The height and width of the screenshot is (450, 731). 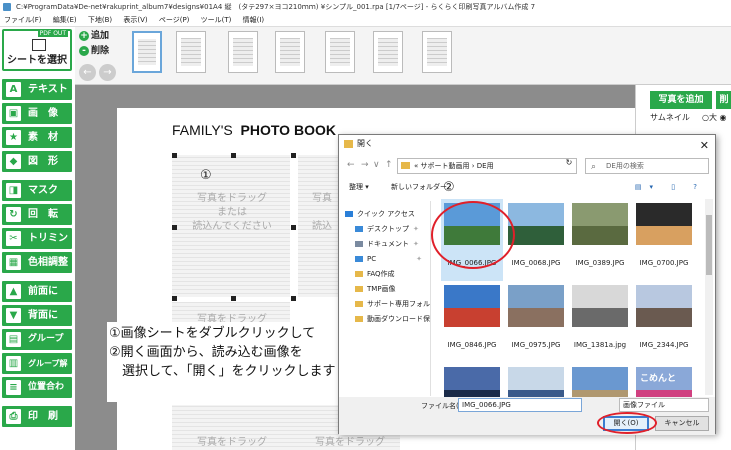 What do you see at coordinates (94, 36) in the screenshot?
I see `add-page-button: + 追加` at bounding box center [94, 36].